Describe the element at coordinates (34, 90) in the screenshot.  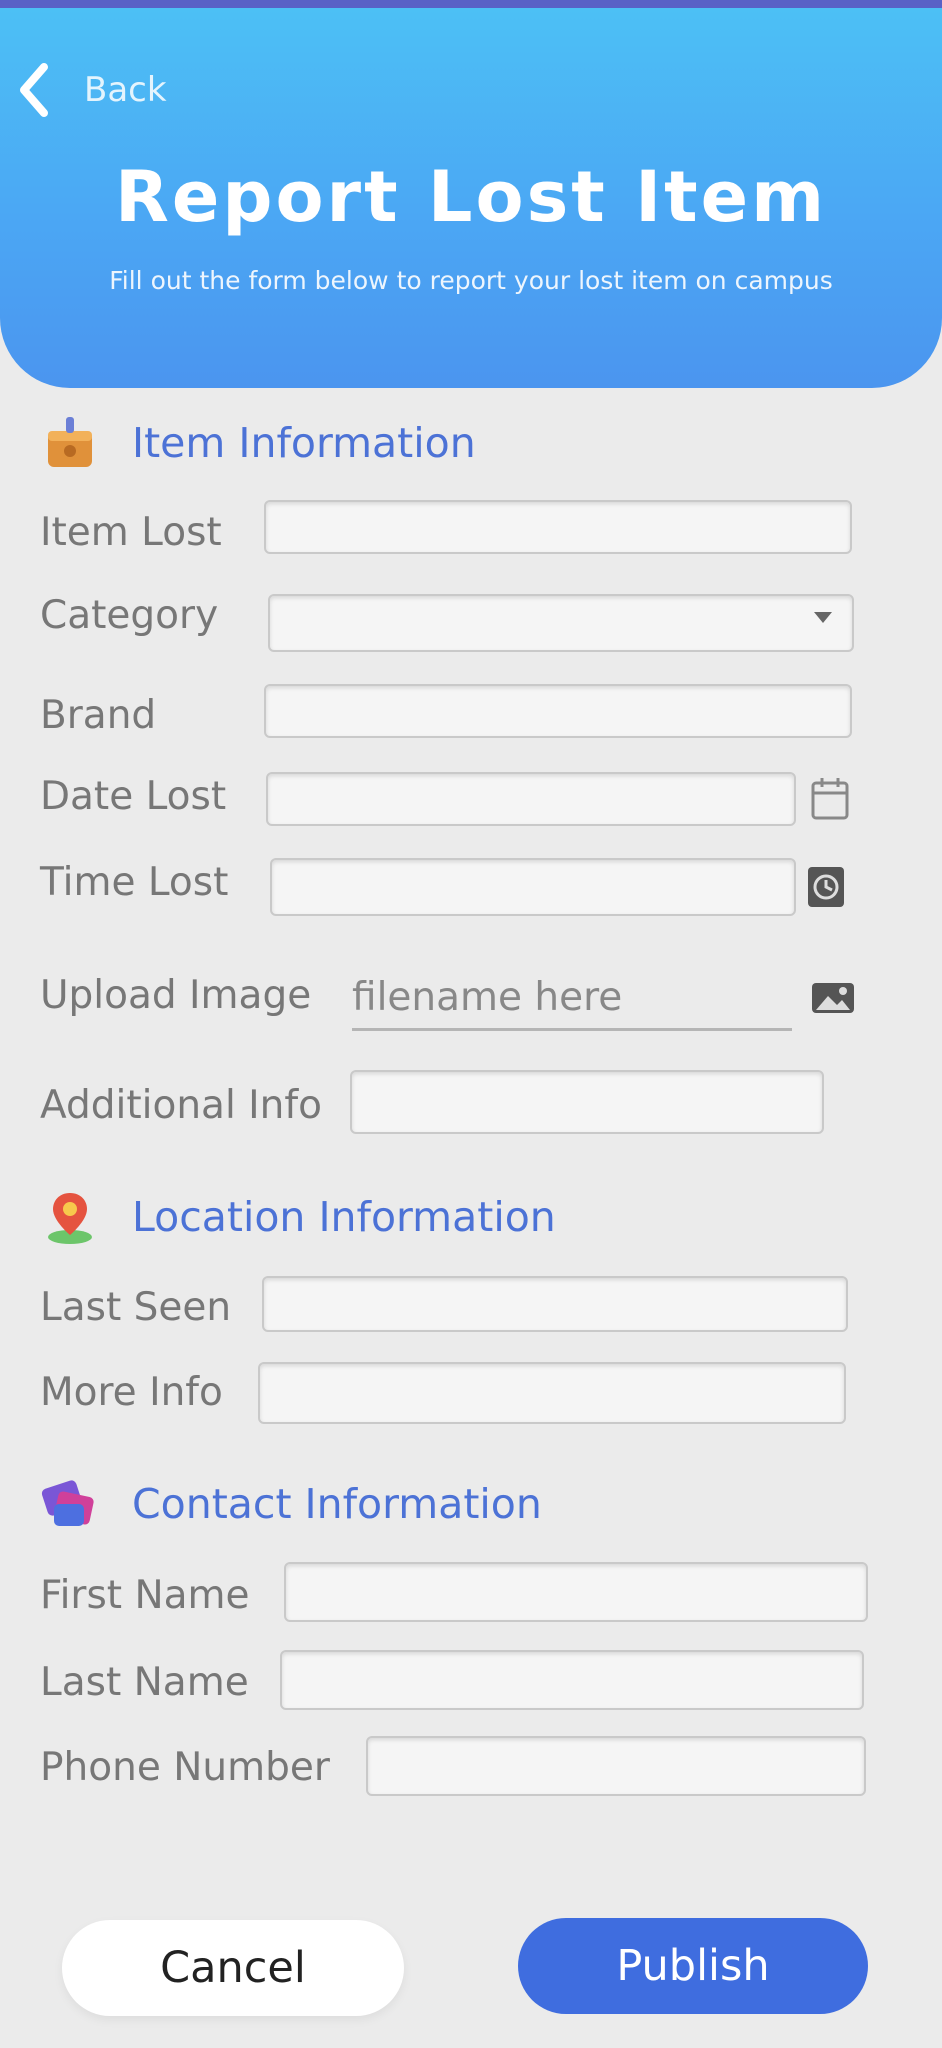
I see `chevron-left-icon` at that location.